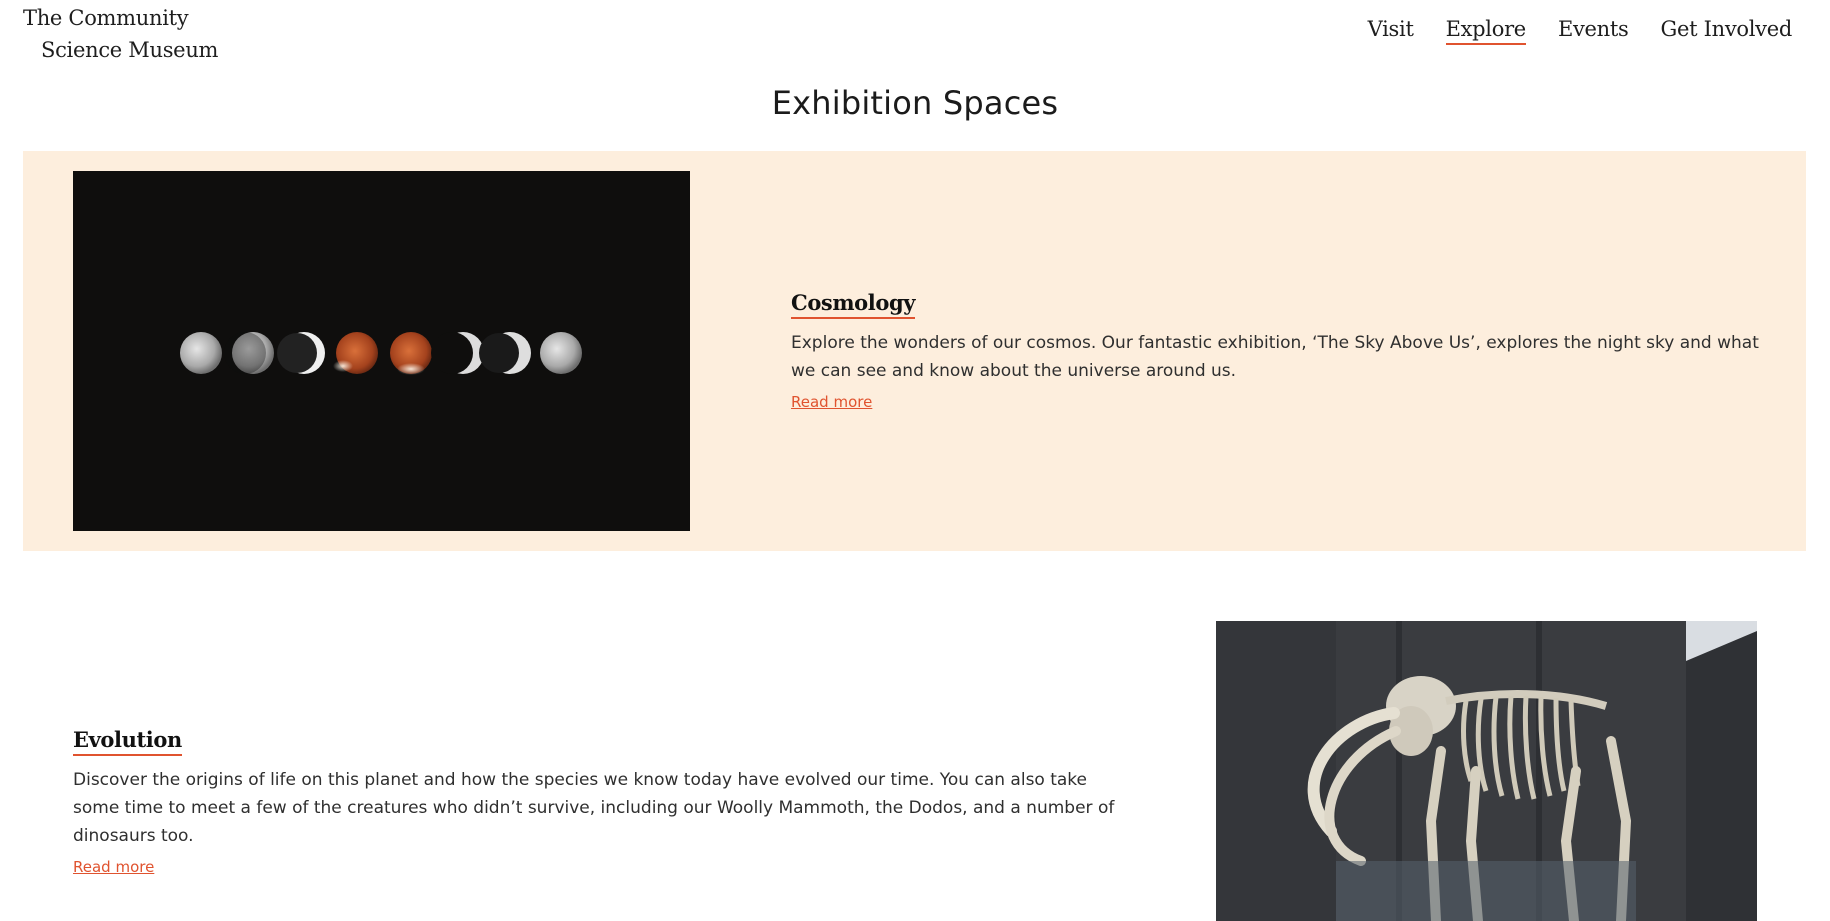 Image resolution: width=1830 pixels, height=921 pixels. What do you see at coordinates (915, 103) in the screenshot?
I see `page-title: Exhibition Spaces` at bounding box center [915, 103].